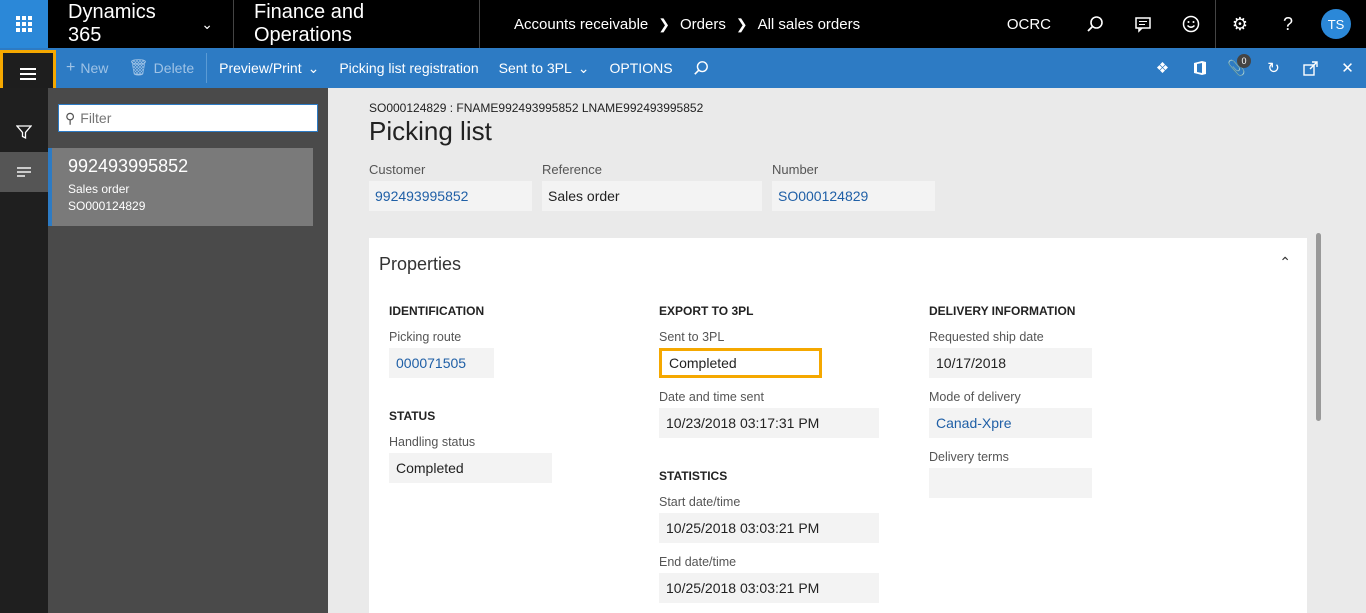 The width and height of the screenshot is (1366, 613). I want to click on filter-pane-button, so click(24, 132).